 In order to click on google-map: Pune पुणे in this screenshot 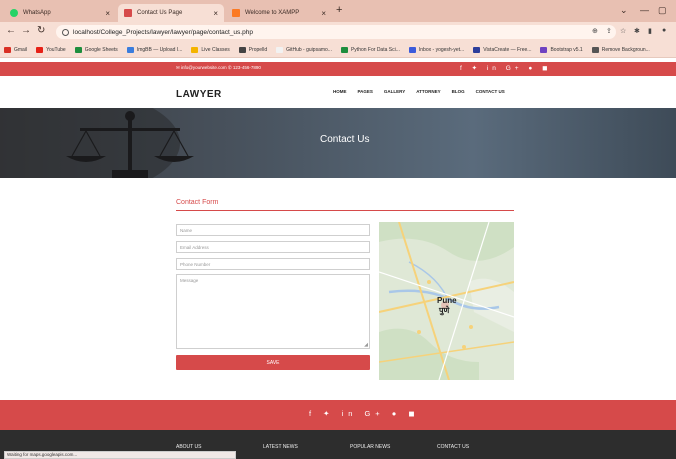, I will do `click(446, 301)`.